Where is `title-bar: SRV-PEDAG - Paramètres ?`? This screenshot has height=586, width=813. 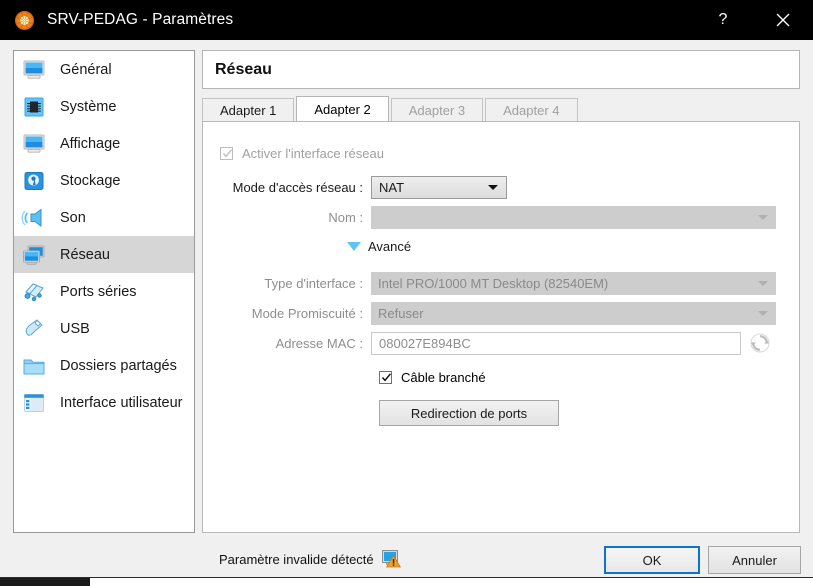
title-bar: SRV-PEDAG - Paramètres ? is located at coordinates (406, 20).